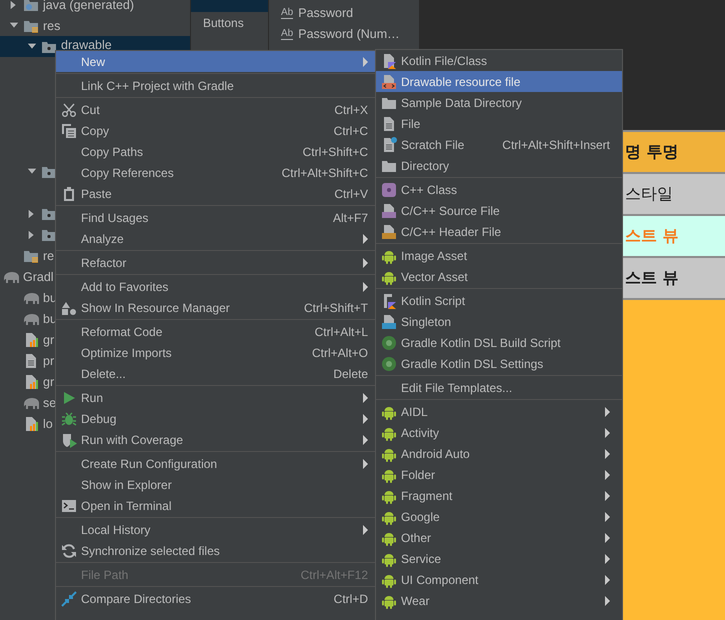  Describe the element at coordinates (340, 353) in the screenshot. I see `shortcut-label: Ctrl+Alt+O` at that location.